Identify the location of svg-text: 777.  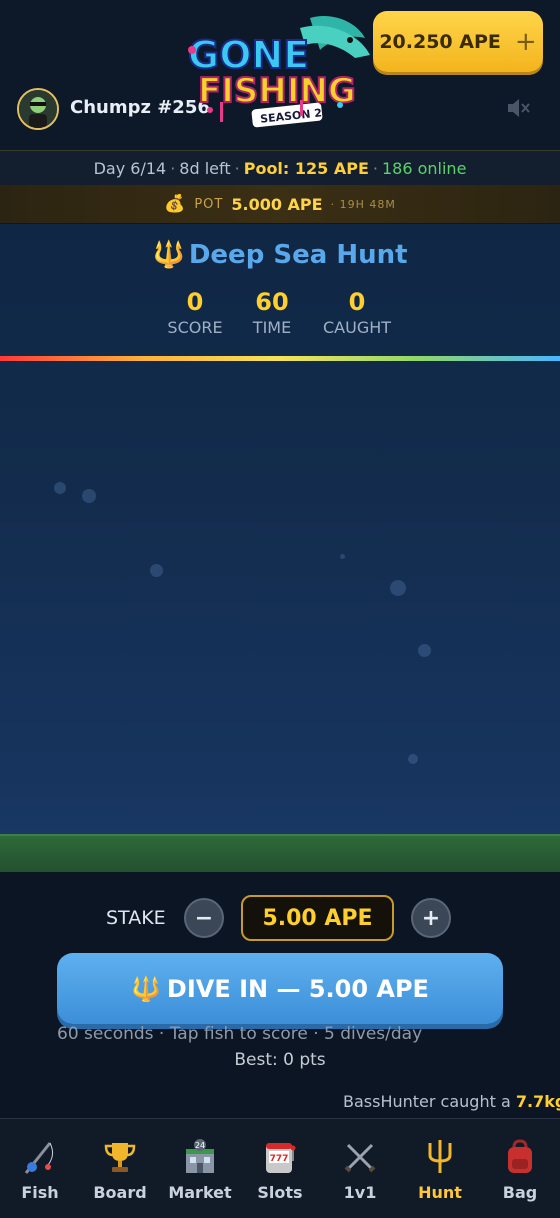
(279, 1159).